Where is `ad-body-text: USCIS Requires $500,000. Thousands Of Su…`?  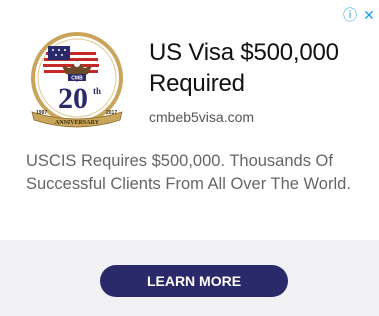 ad-body-text: USCIS Requires $500,000. Thousands Of Su… is located at coordinates (188, 172).